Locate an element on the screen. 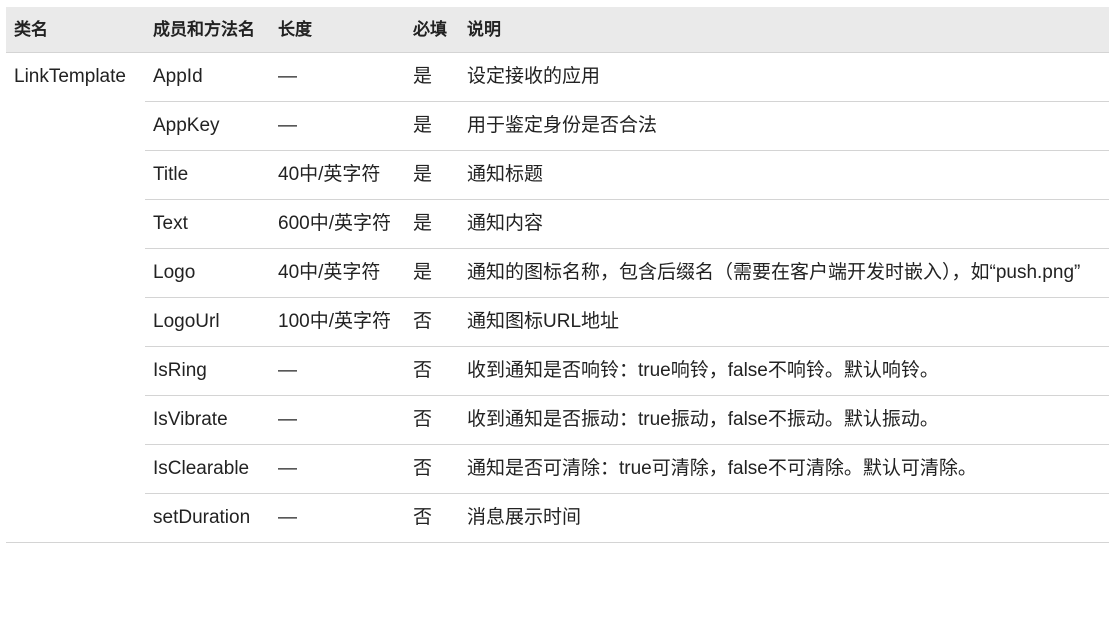 The height and width of the screenshot is (631, 1116). cell-description: 收到通知是否振动：true振动，false不振动。默认振动。 is located at coordinates (784, 420).